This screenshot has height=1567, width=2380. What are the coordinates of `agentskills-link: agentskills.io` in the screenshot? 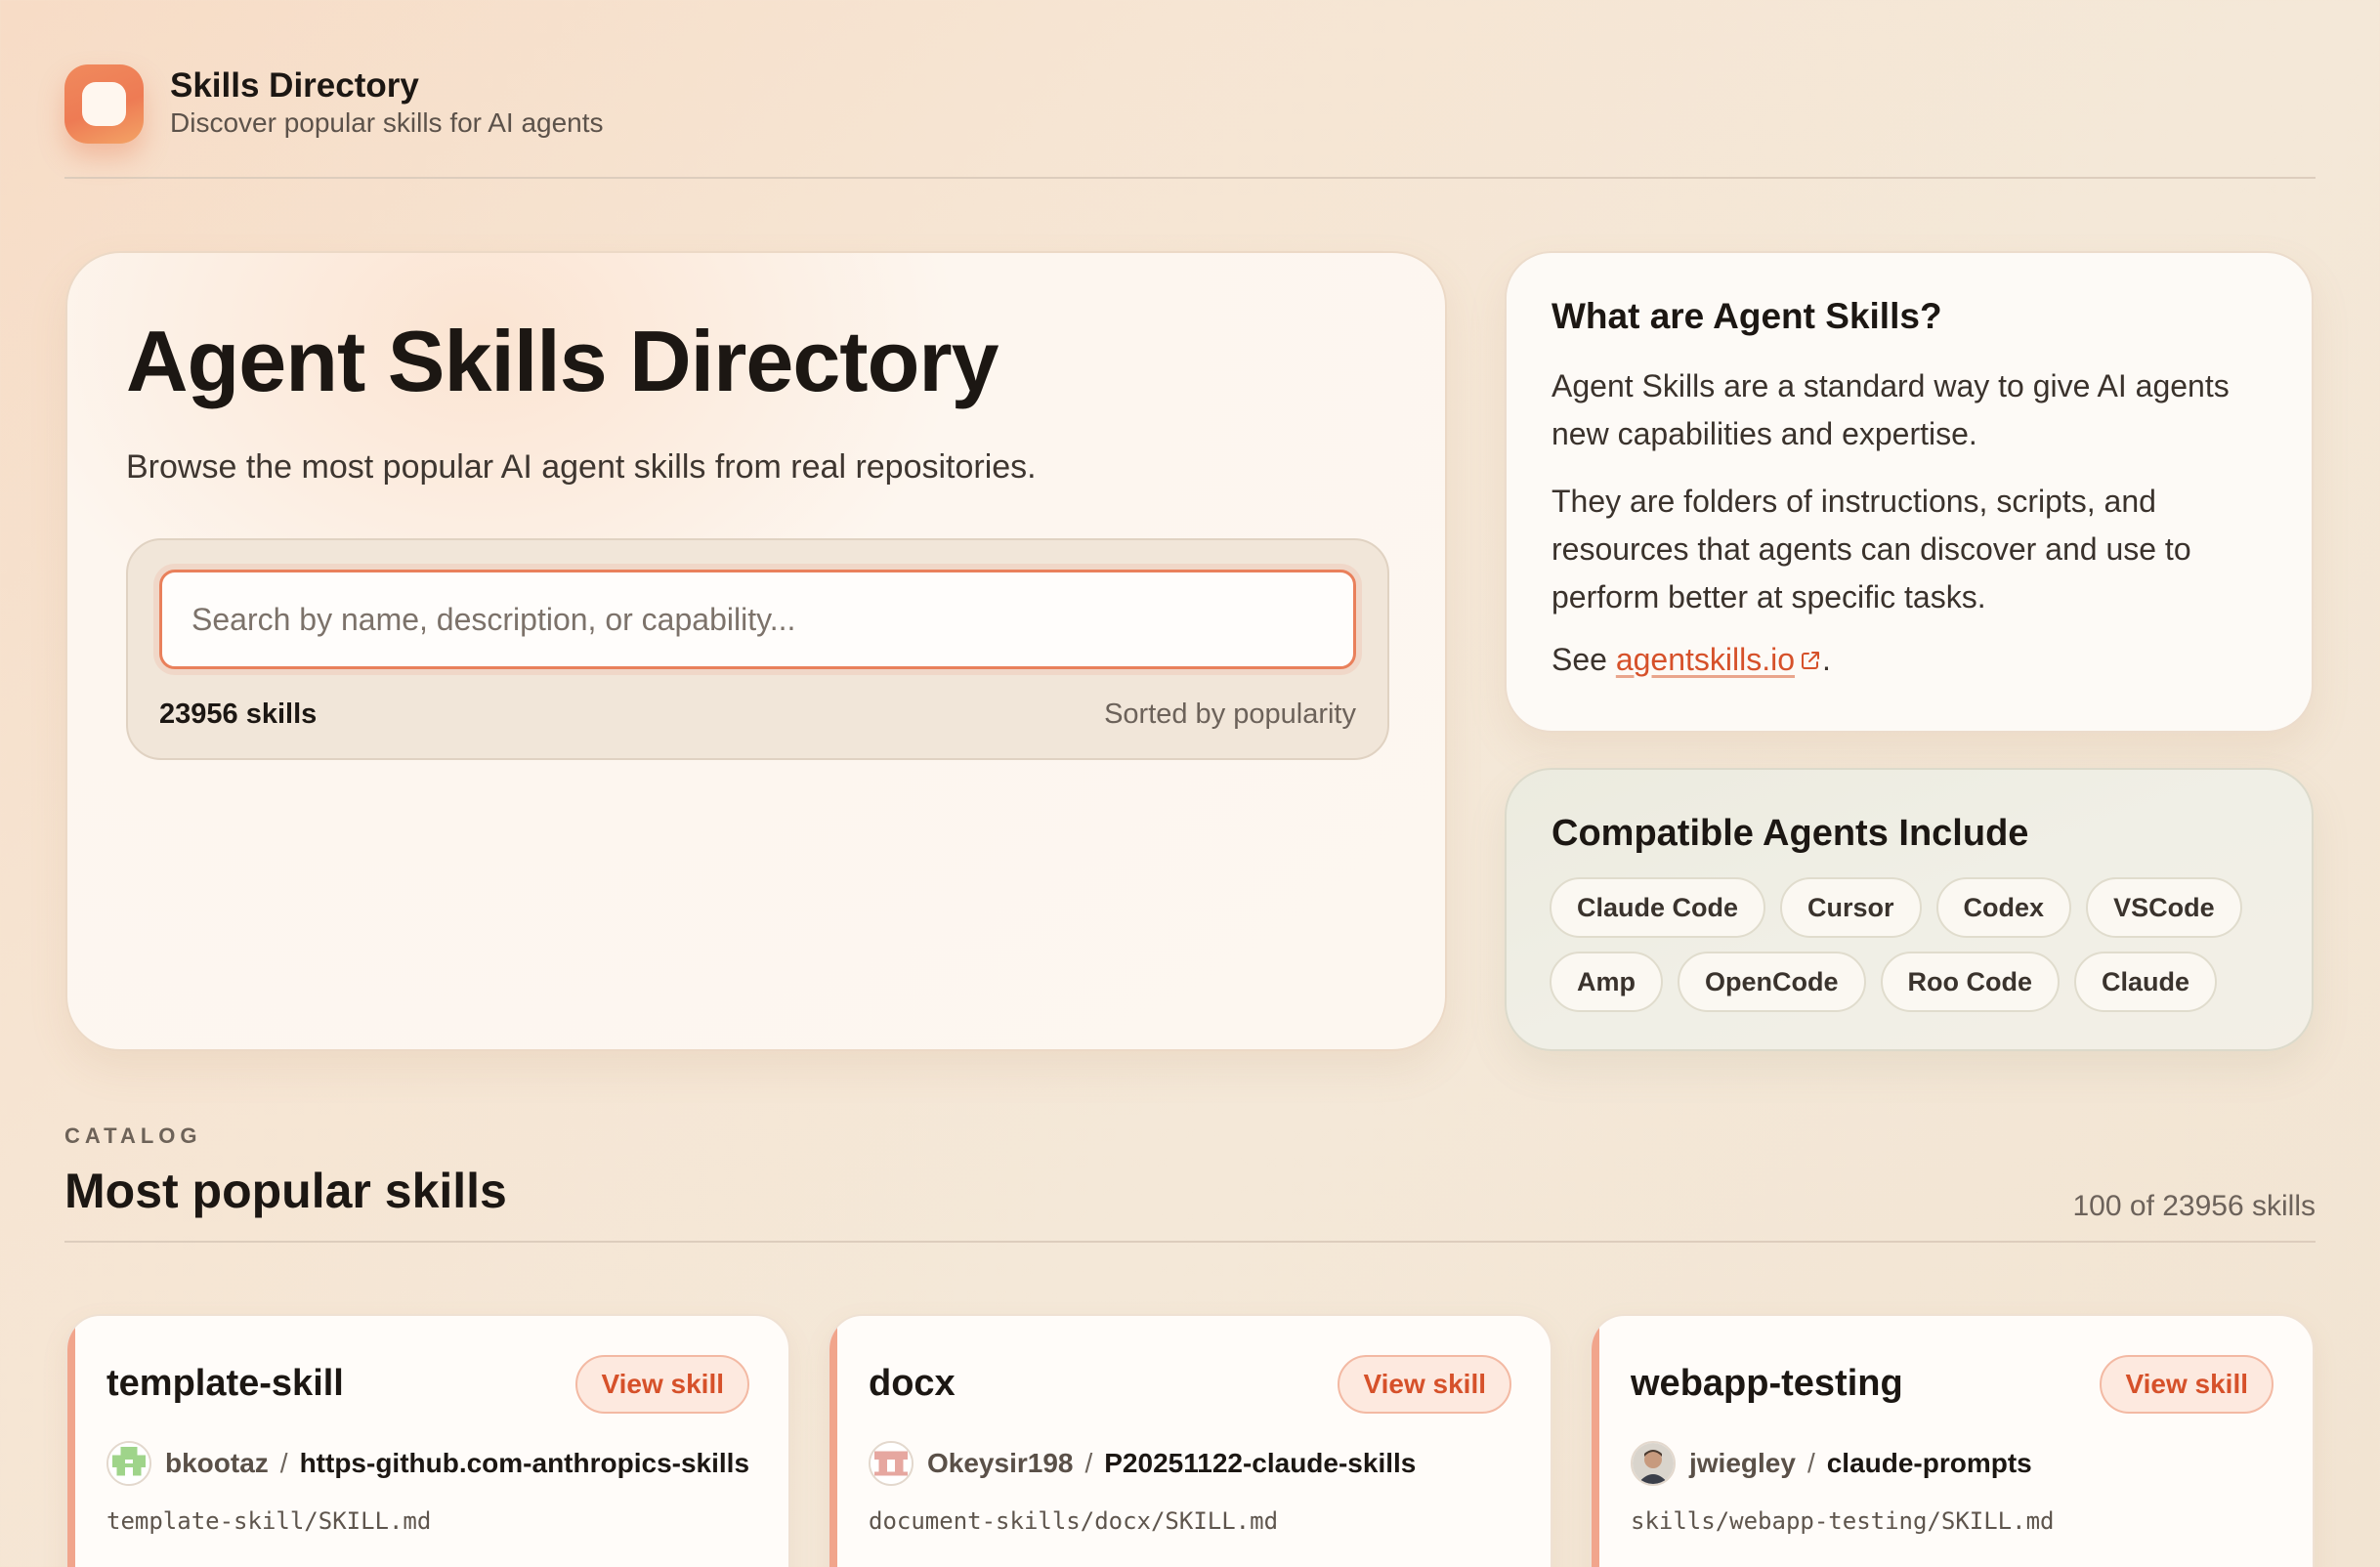 It's located at (1719, 659).